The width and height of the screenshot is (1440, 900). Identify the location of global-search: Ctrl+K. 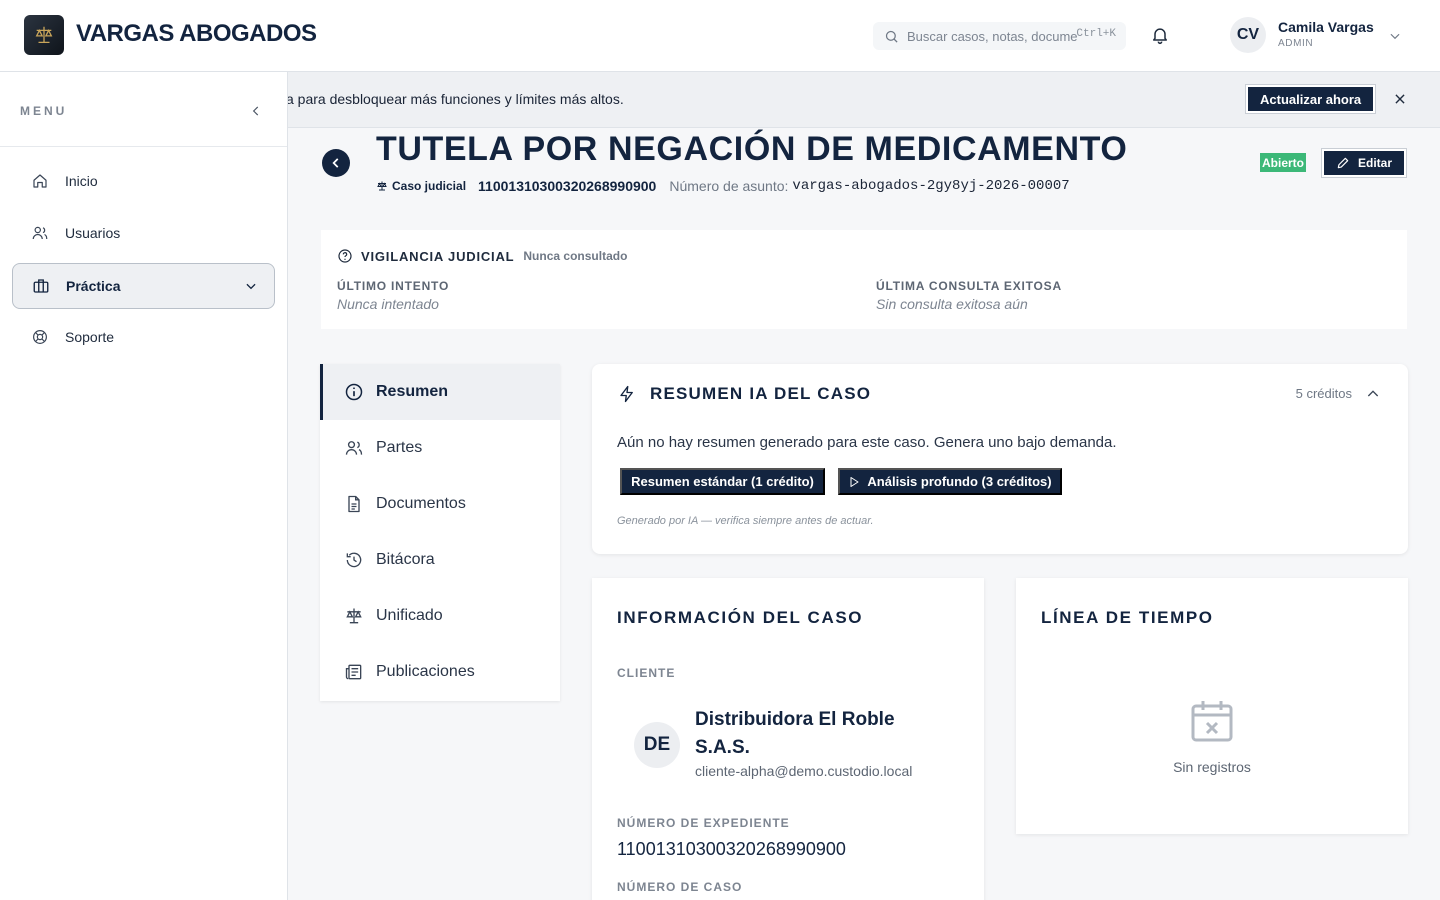
(999, 36).